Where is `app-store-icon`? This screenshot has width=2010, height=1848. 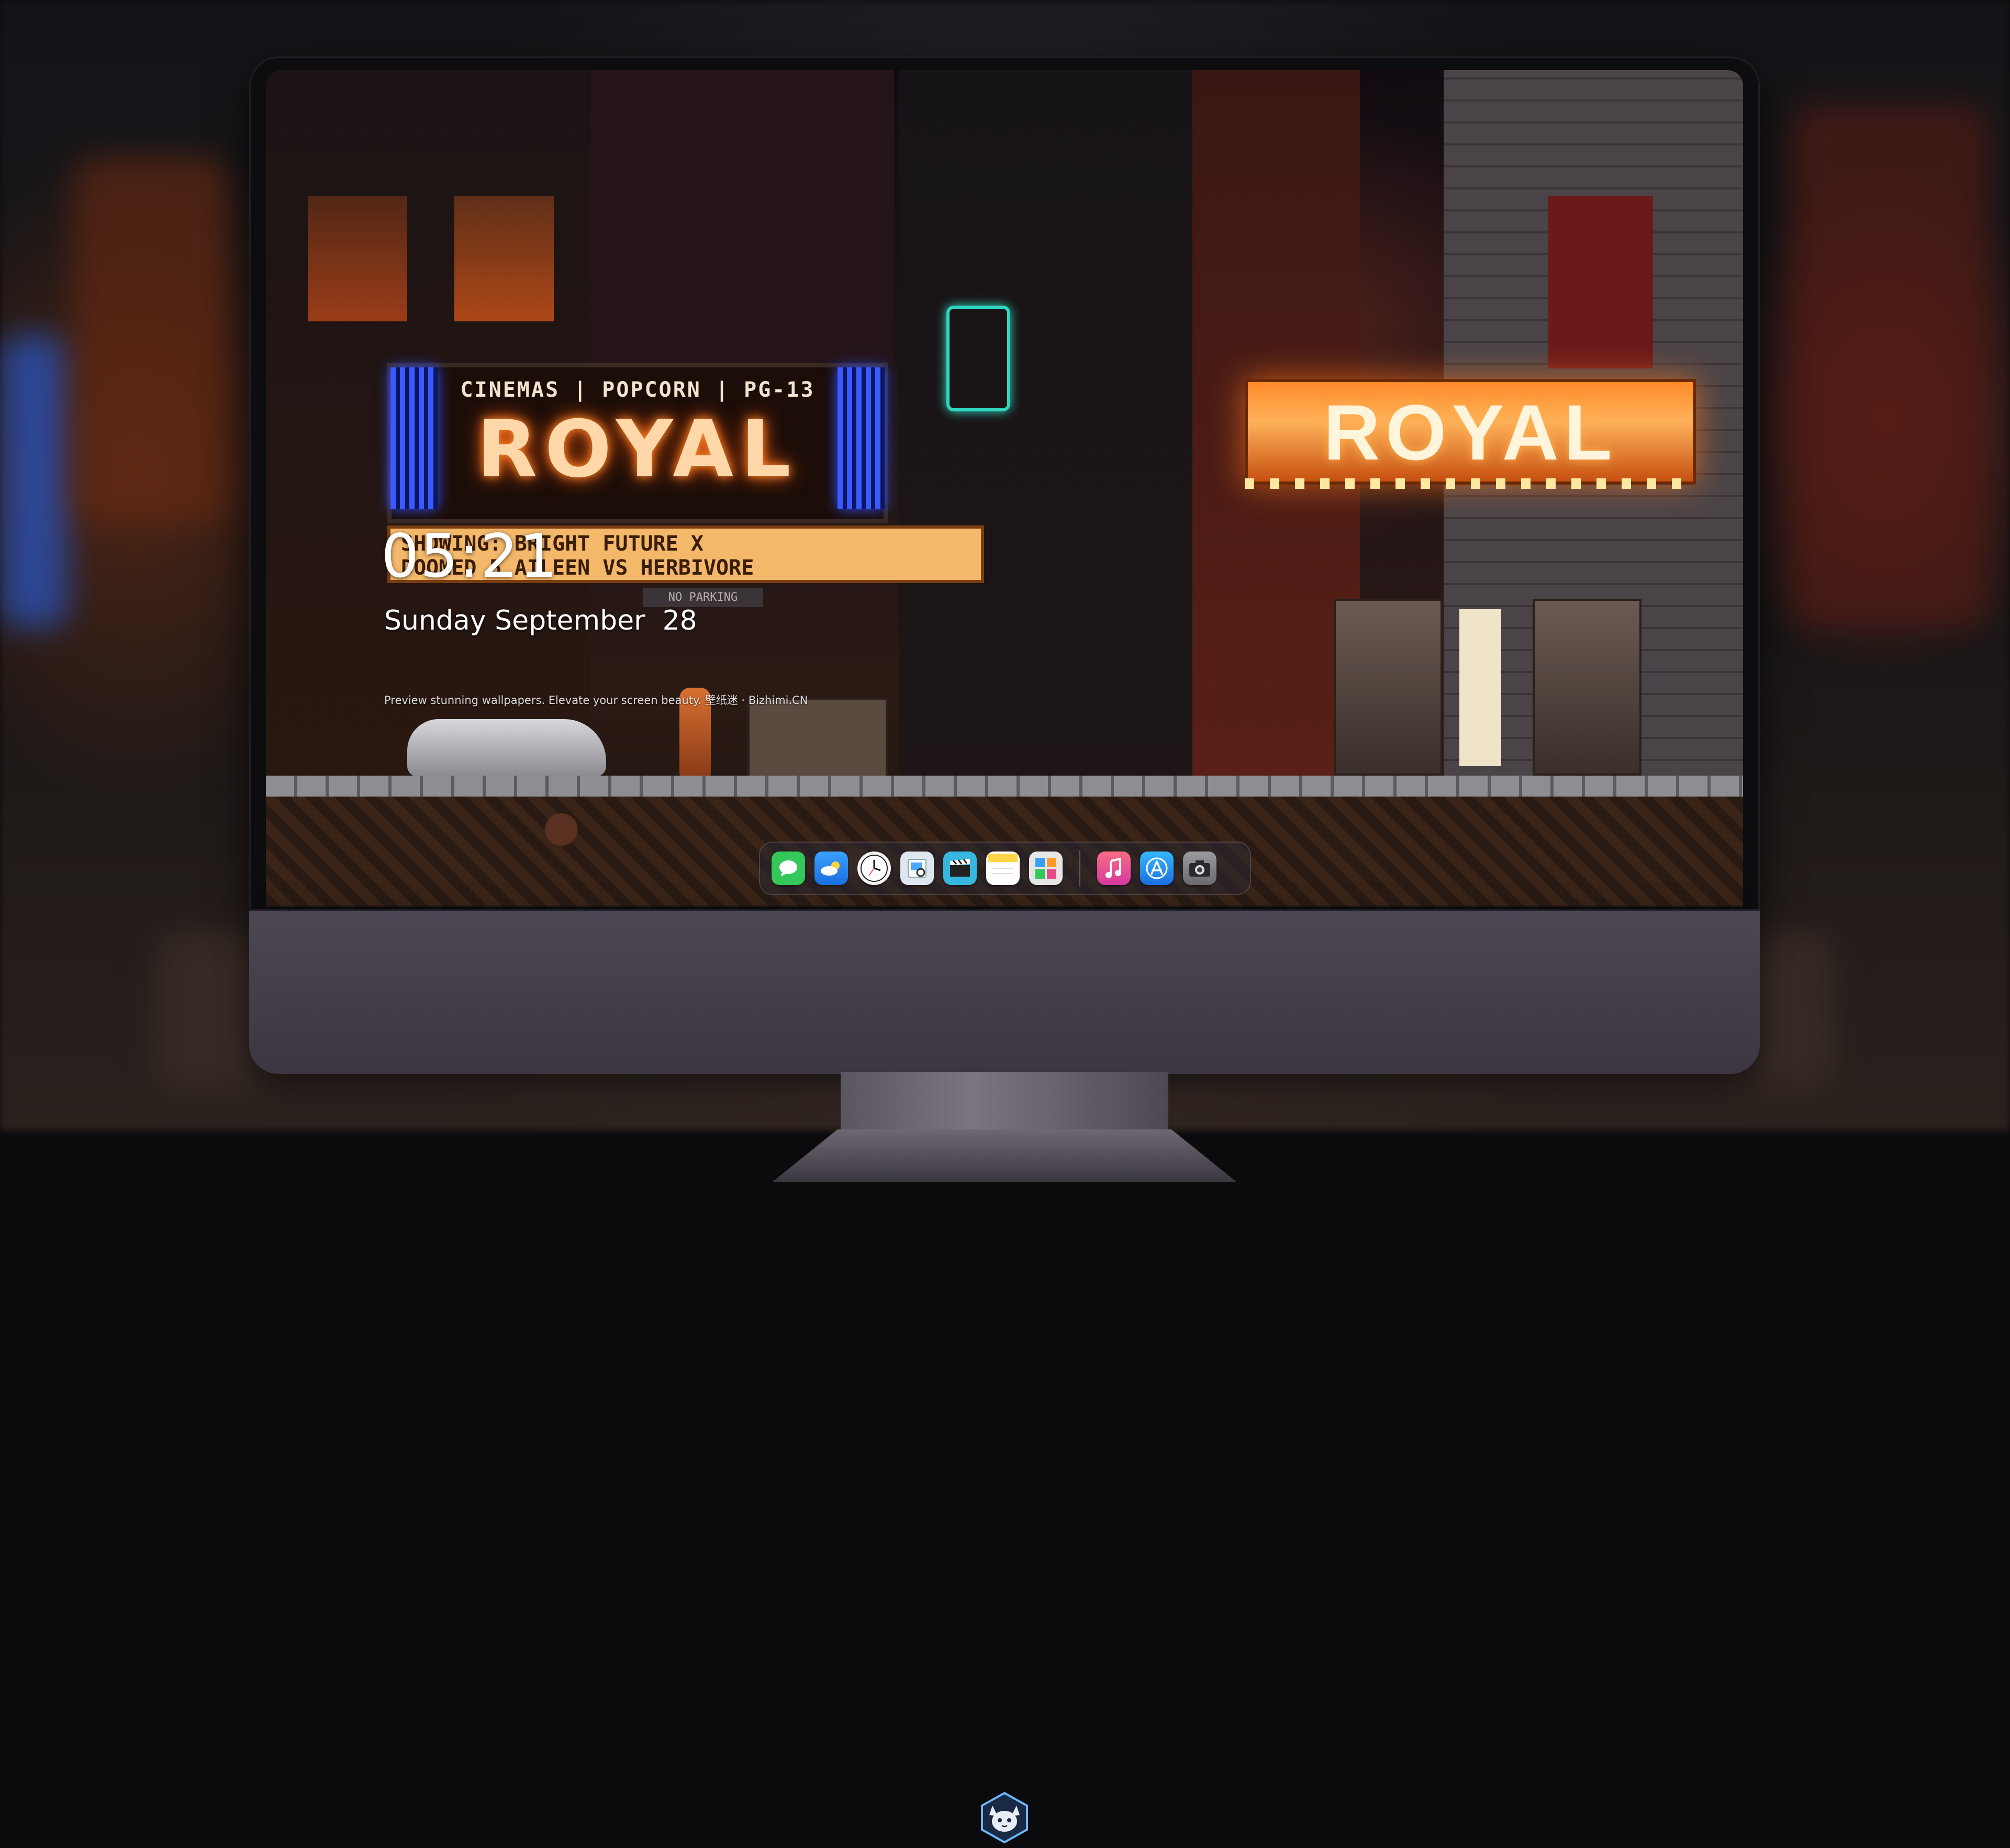
app-store-icon is located at coordinates (1157, 868).